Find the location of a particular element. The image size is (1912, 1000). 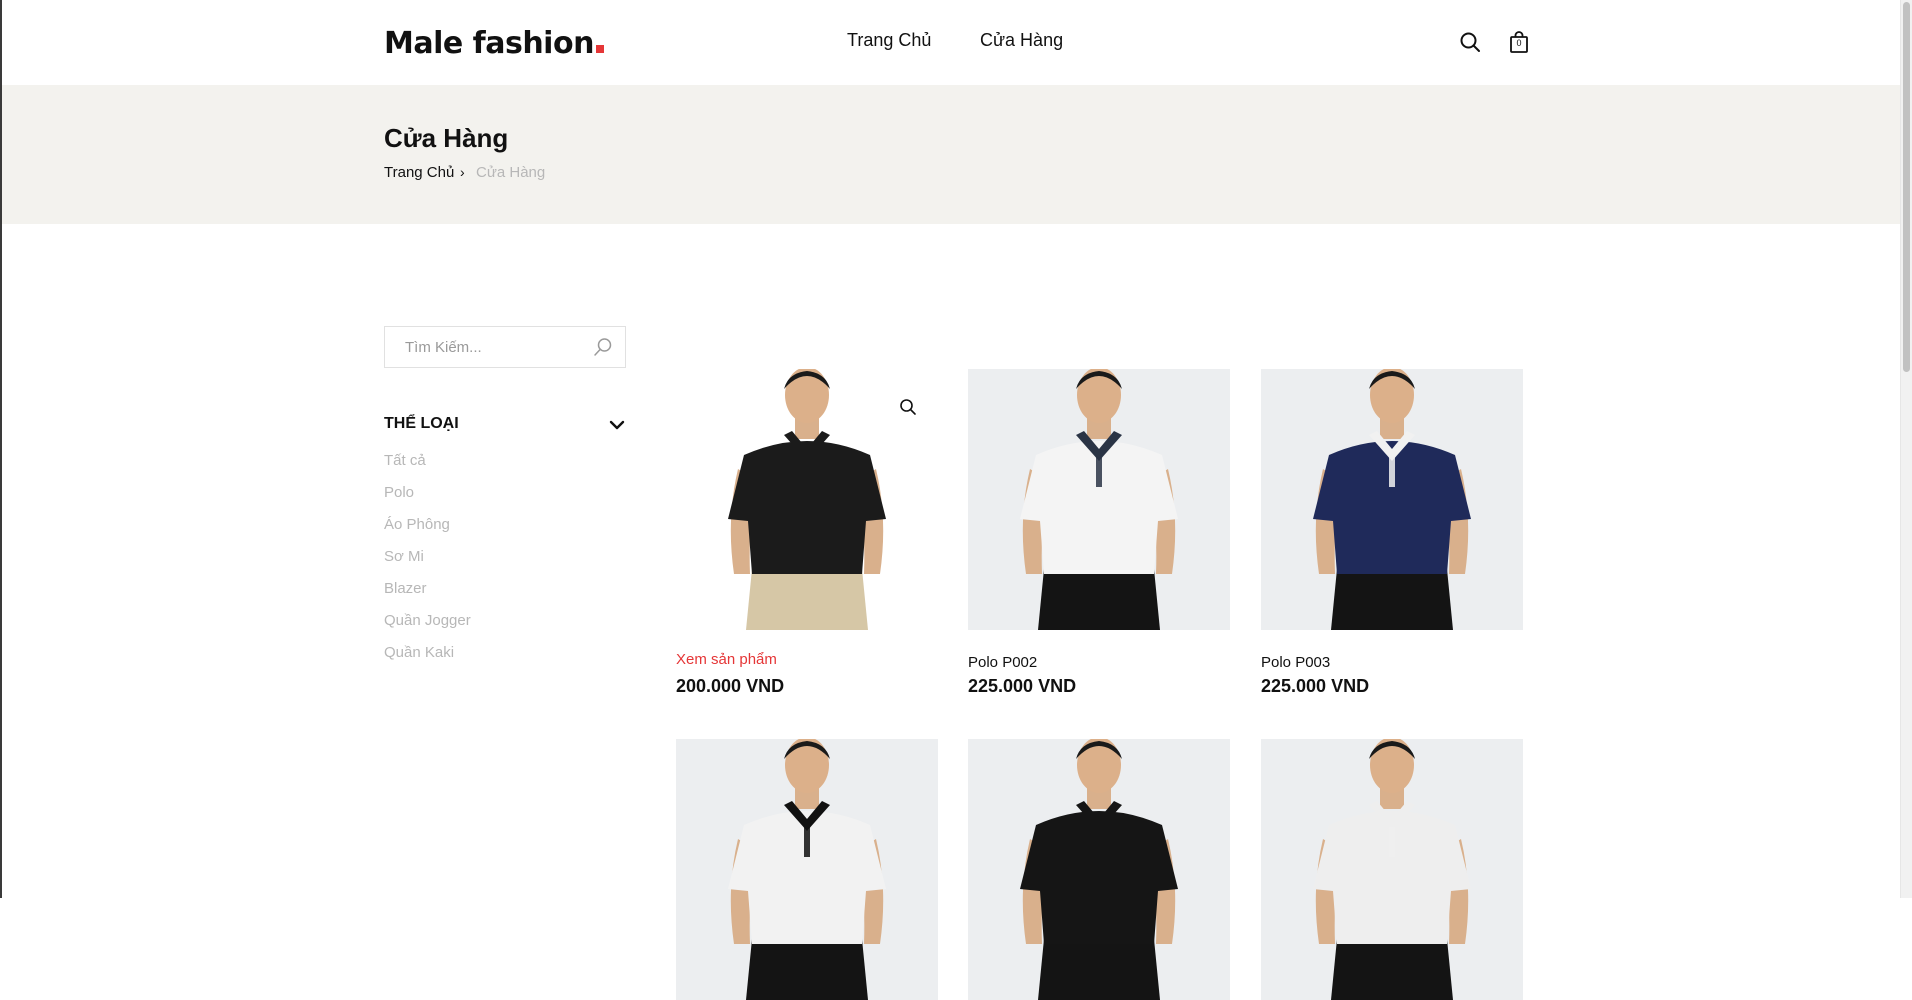

product-card: Polo P003 225.000 VND is located at coordinates (1392, 532).